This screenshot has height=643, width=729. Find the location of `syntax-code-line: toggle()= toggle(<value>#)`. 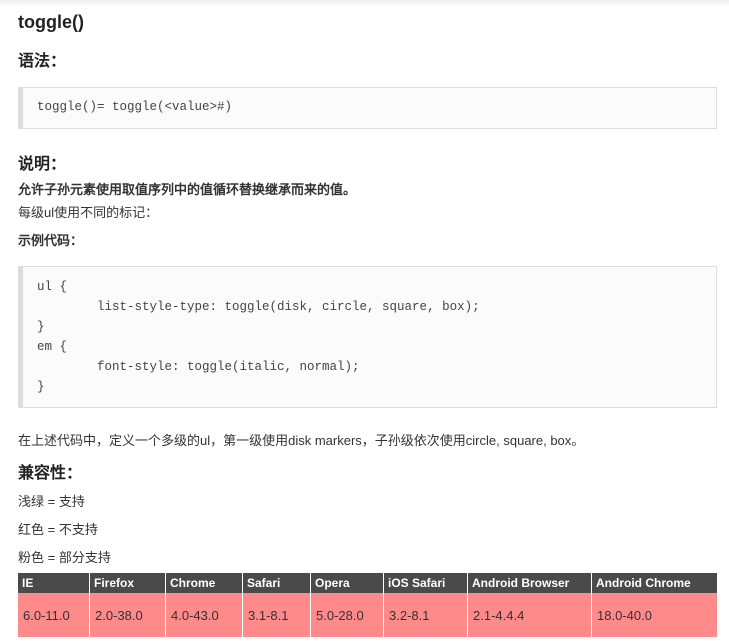

syntax-code-line: toggle()= toggle(<value>#) is located at coordinates (135, 107).